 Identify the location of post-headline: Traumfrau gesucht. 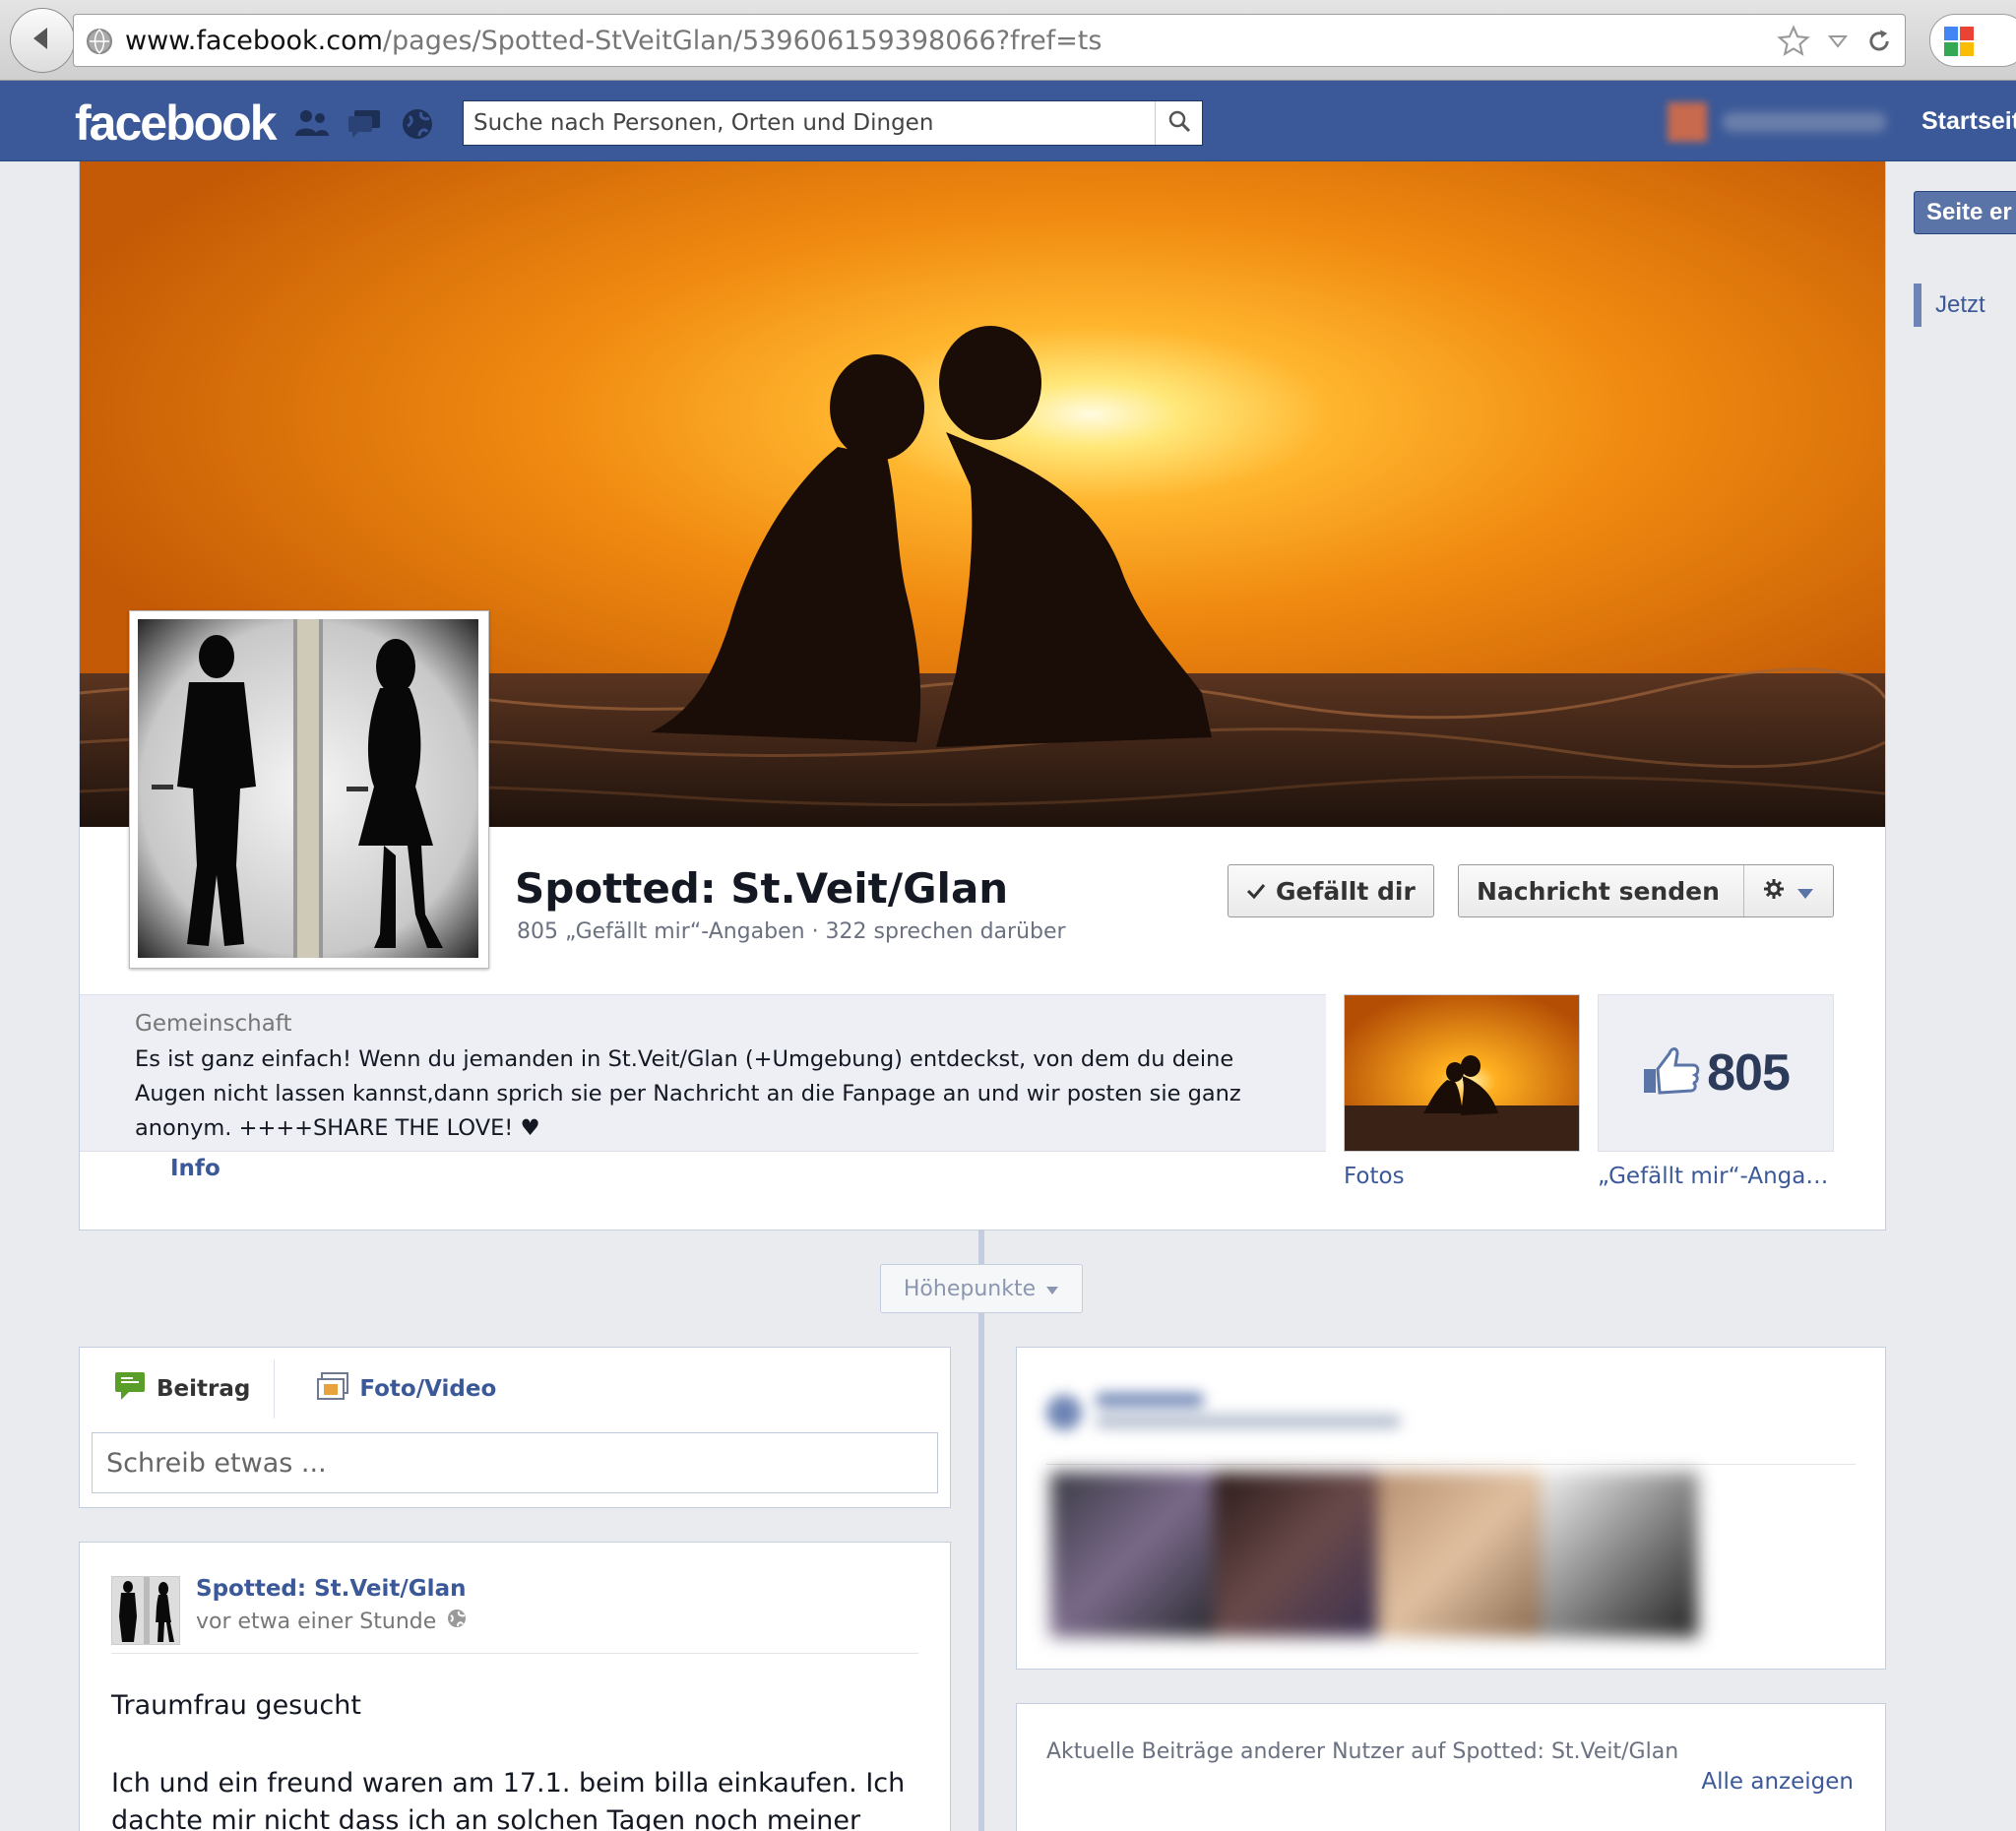
(236, 1705).